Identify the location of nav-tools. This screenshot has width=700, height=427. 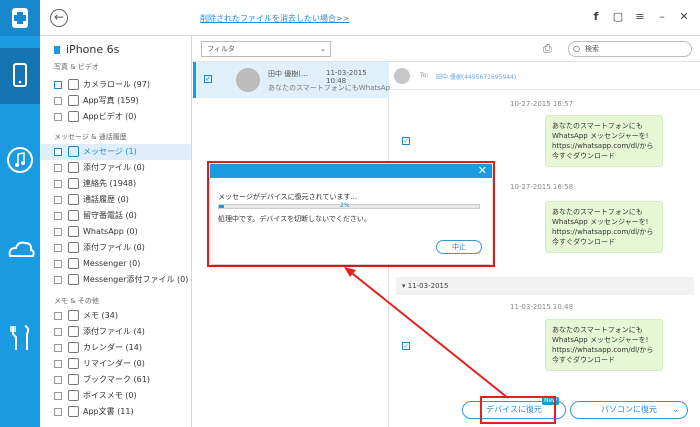
(20, 338).